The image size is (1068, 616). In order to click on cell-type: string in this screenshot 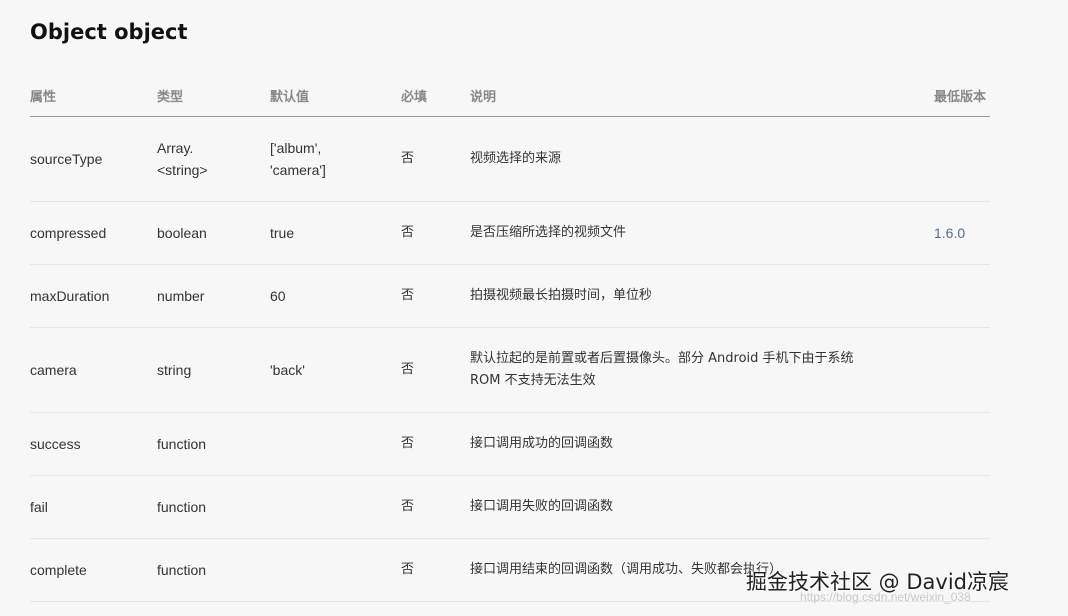, I will do `click(213, 370)`.